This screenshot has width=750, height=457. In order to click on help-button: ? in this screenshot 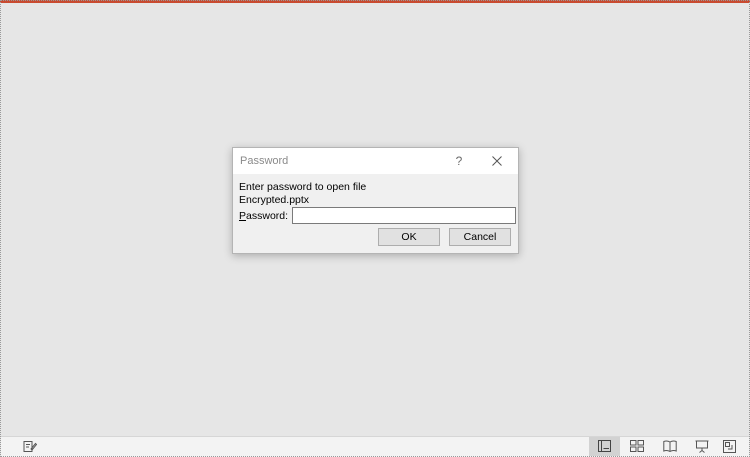, I will do `click(459, 161)`.